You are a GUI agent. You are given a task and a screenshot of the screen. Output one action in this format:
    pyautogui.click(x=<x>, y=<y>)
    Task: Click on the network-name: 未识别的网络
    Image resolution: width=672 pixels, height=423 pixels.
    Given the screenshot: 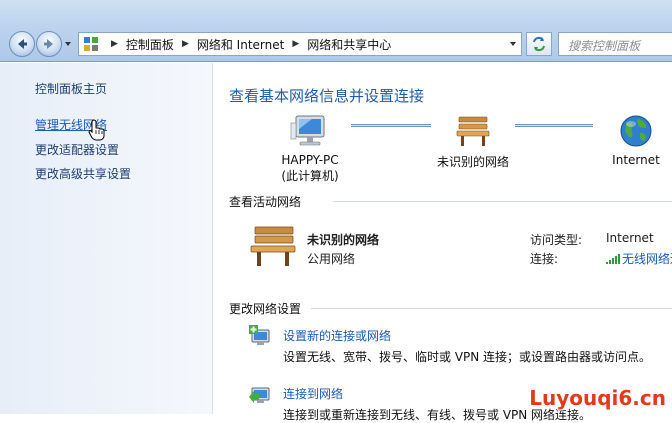 What is the action you would take?
    pyautogui.click(x=472, y=162)
    